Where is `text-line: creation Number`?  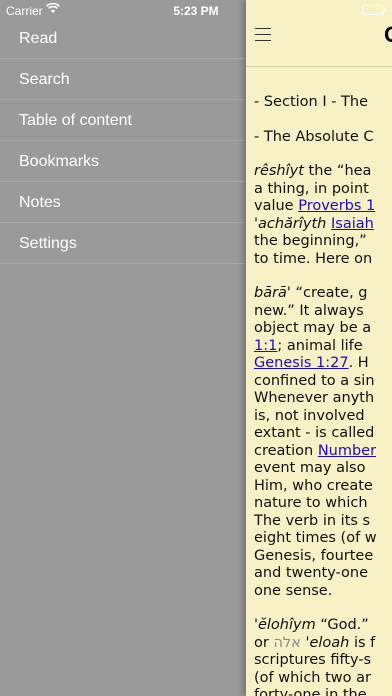
text-line: creation Number is located at coordinates (323, 452).